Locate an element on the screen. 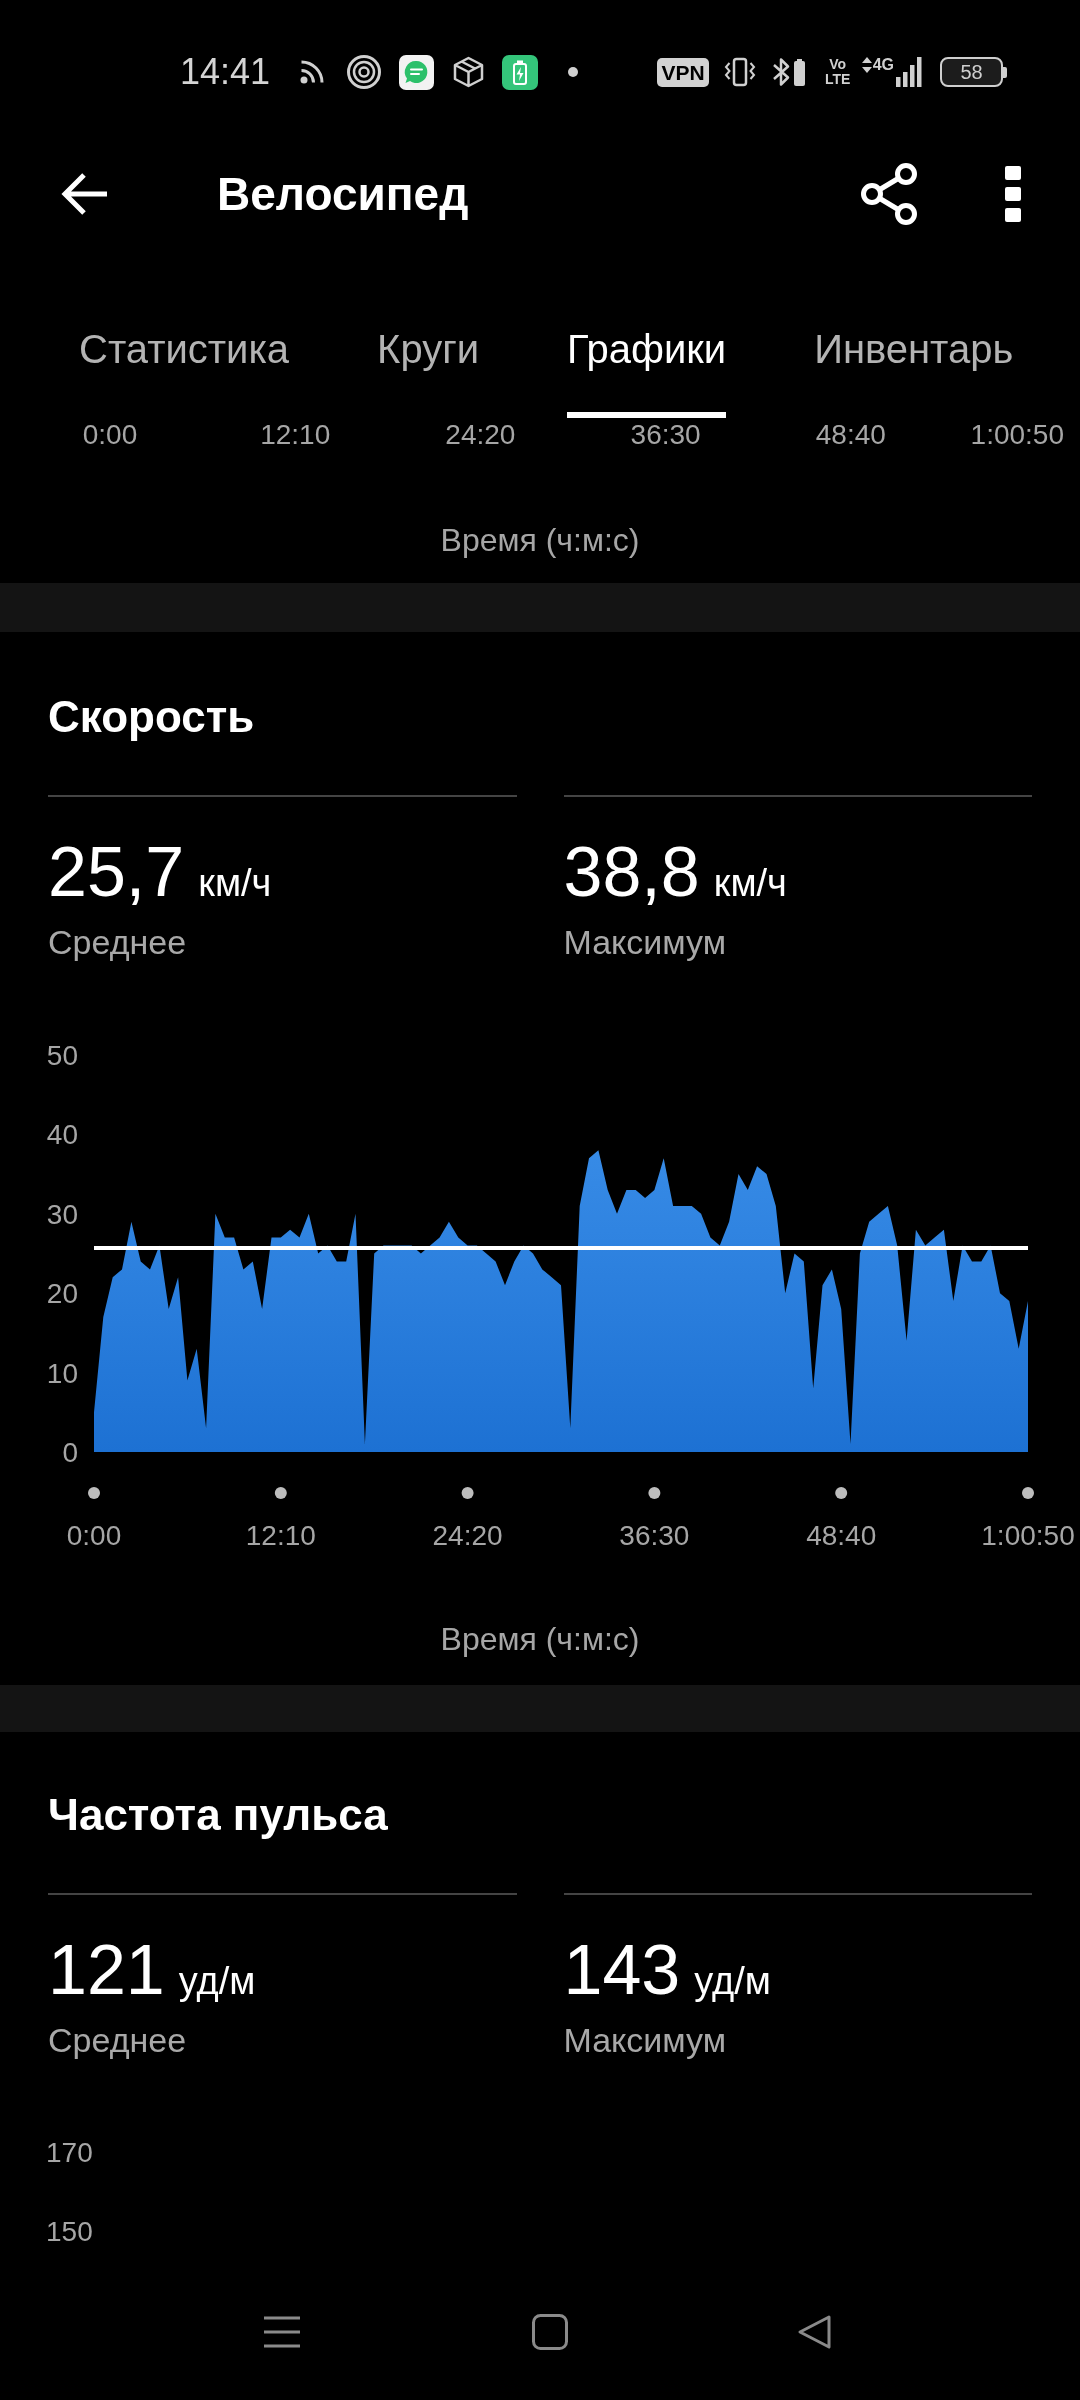 This screenshot has width=1080, height=2400. y-axis-label: 0 is located at coordinates (70, 1452).